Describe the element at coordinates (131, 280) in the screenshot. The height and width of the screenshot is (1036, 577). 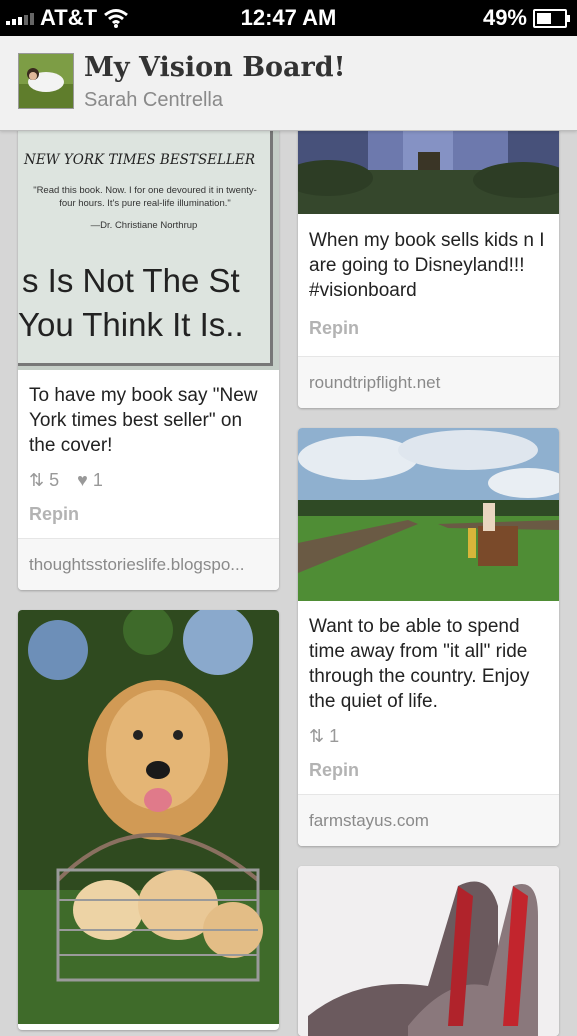
I see `book-title-line1: s Is Not The St` at that location.